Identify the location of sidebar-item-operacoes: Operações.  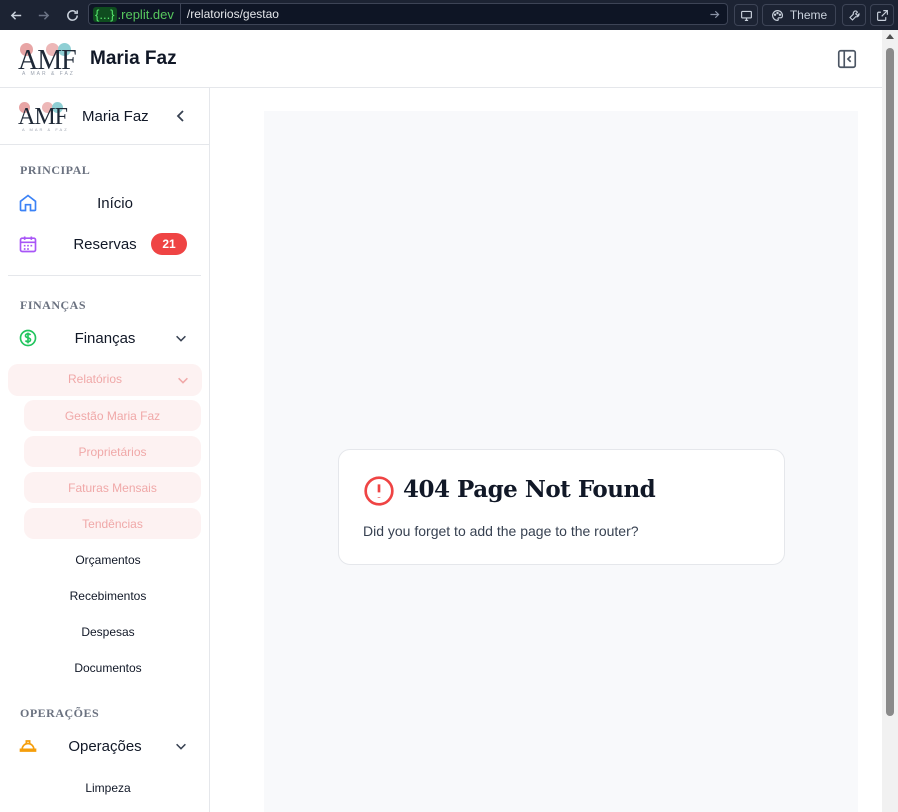
(105, 746).